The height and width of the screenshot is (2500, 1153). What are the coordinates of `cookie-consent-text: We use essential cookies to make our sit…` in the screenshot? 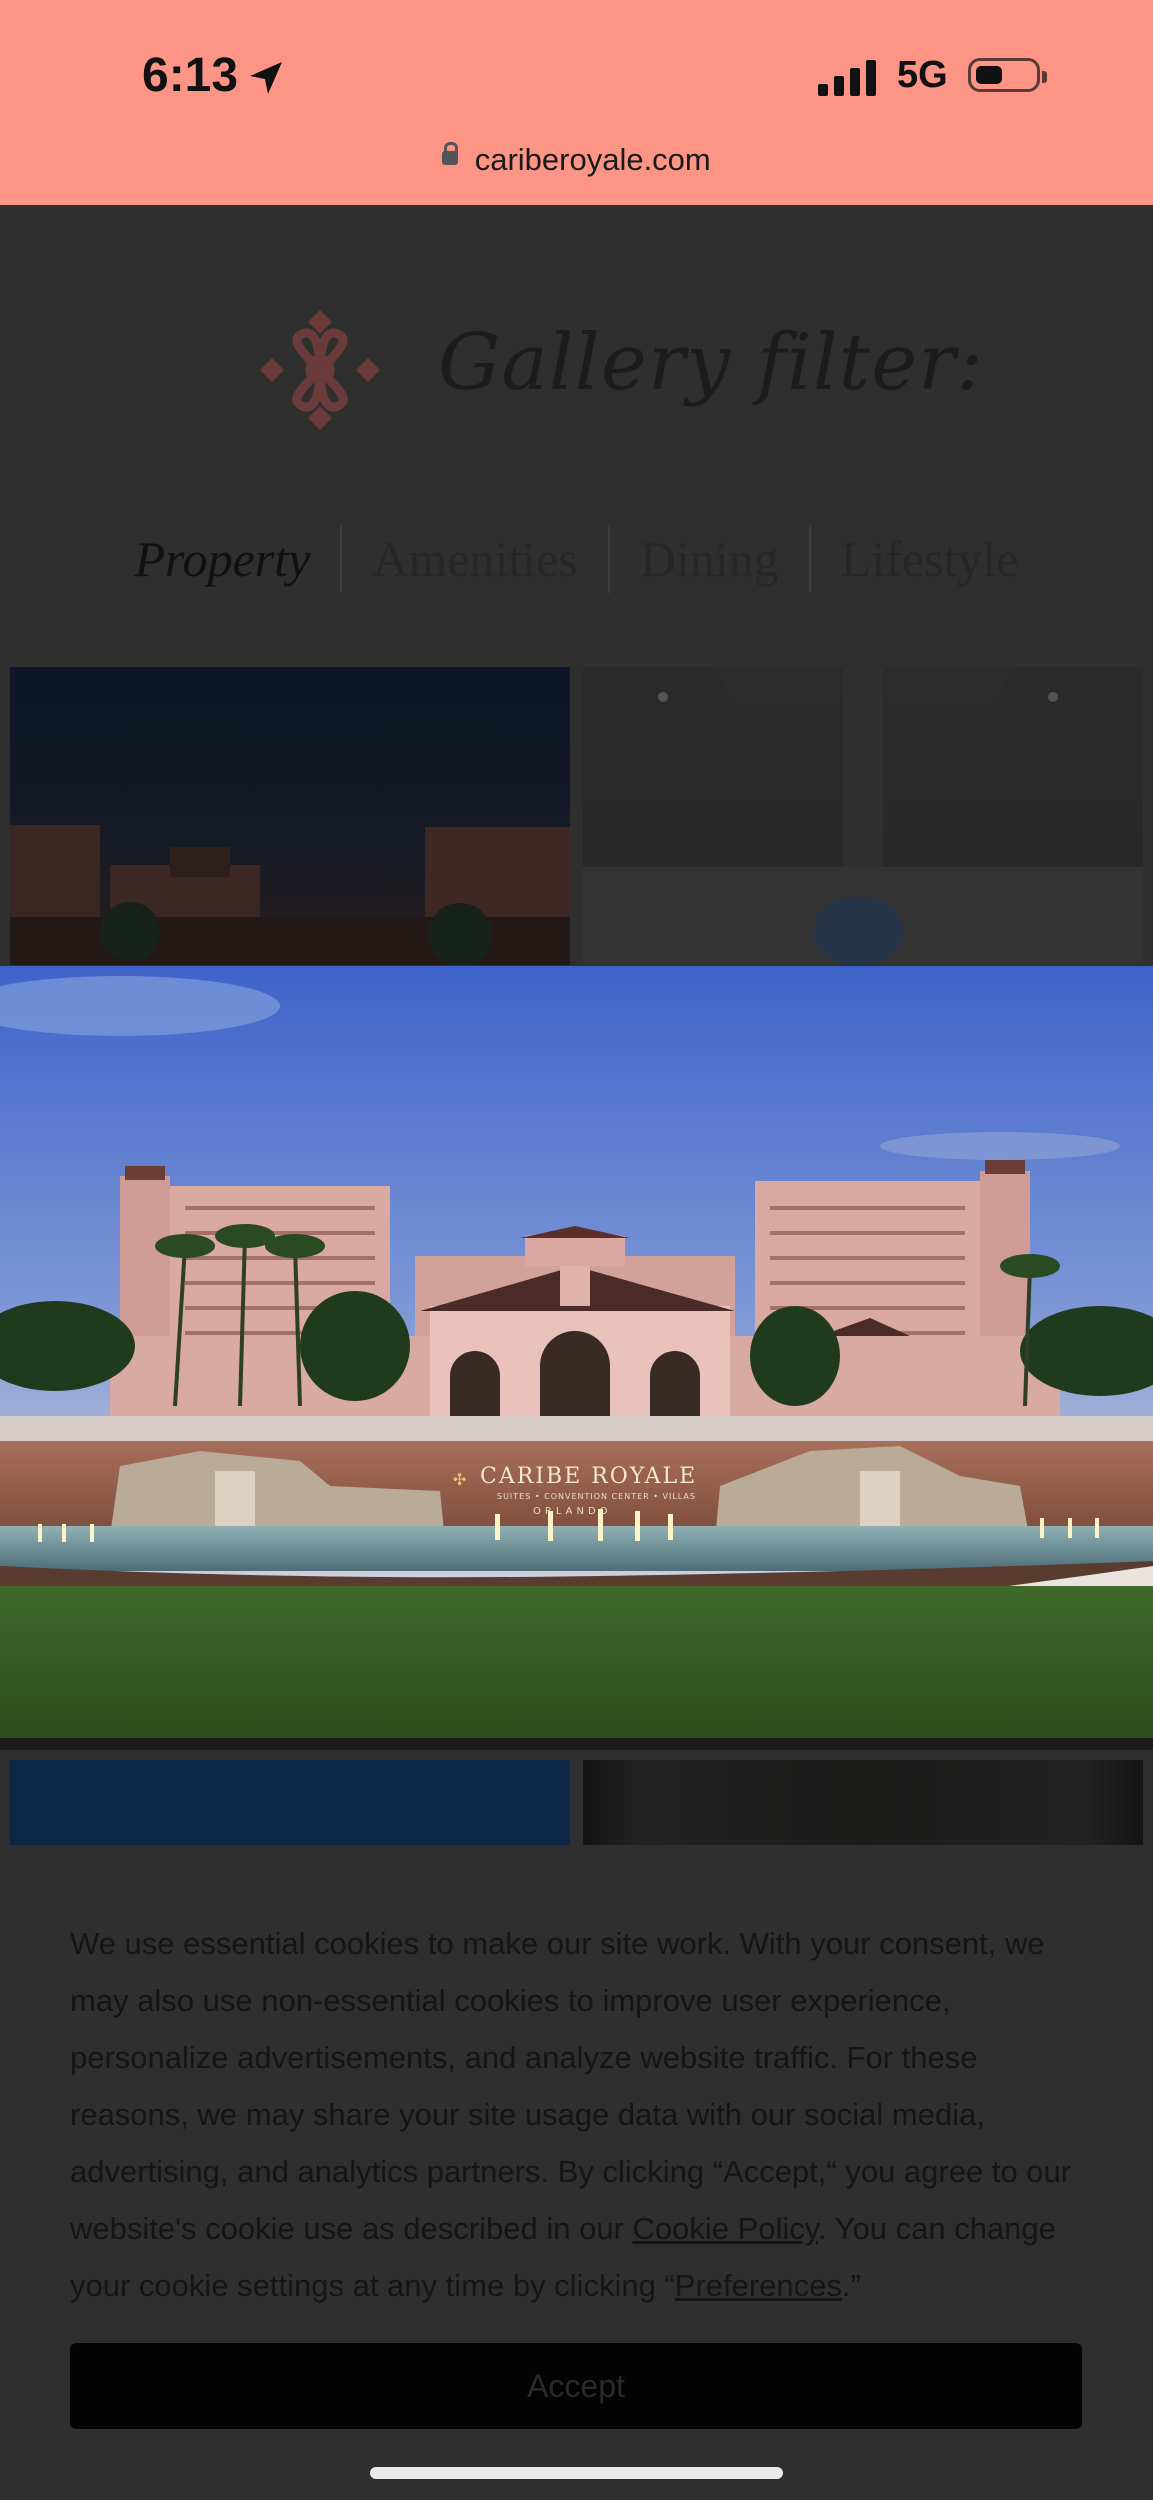 It's located at (580, 2114).